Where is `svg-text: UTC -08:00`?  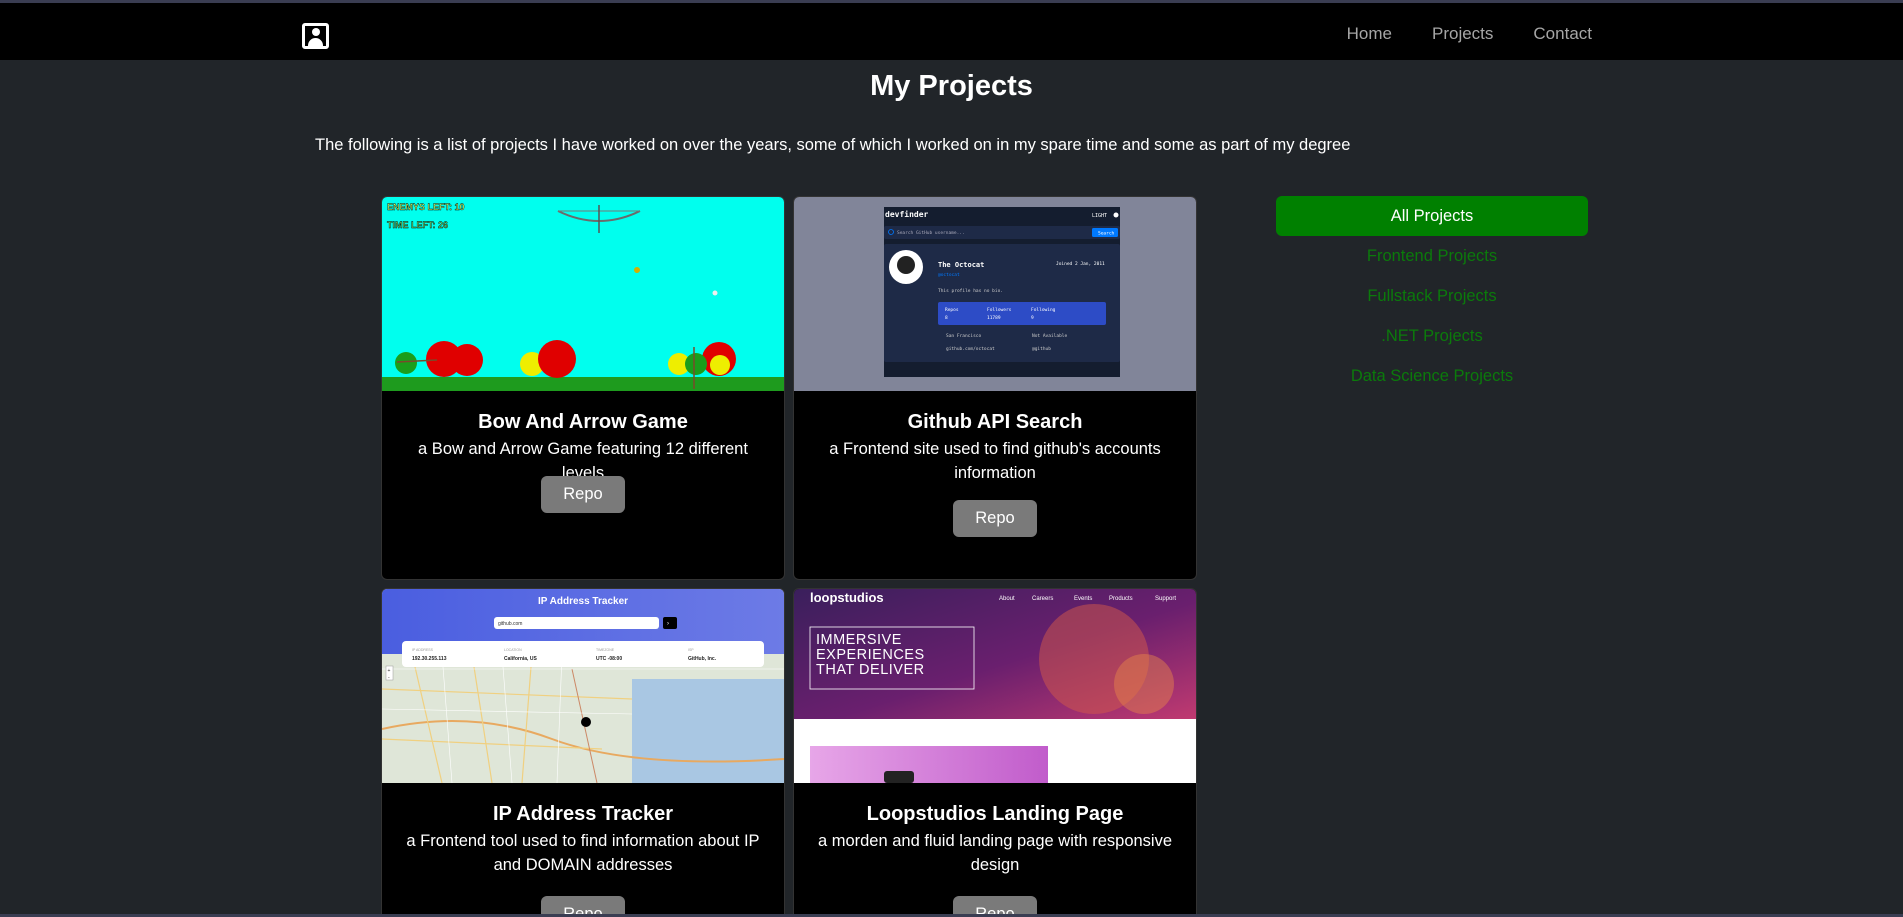
svg-text: UTC -08:00 is located at coordinates (609, 659).